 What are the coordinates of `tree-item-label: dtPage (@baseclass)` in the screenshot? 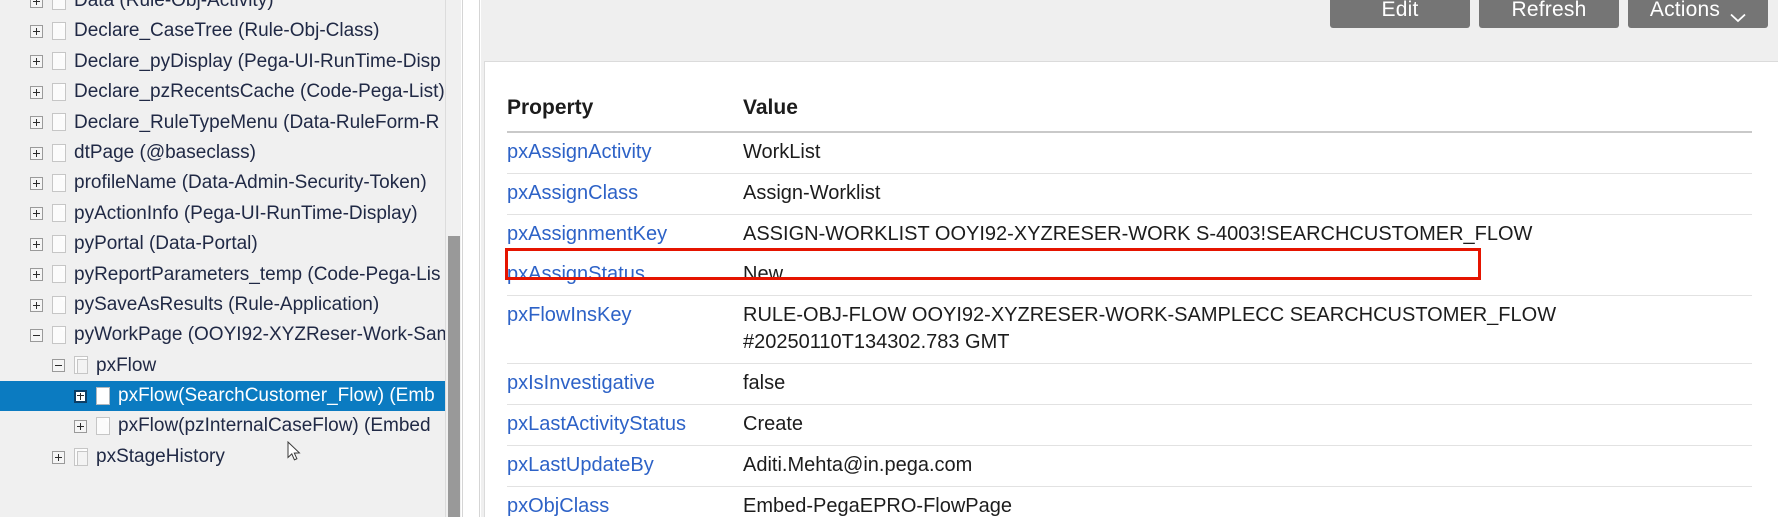 It's located at (165, 152).